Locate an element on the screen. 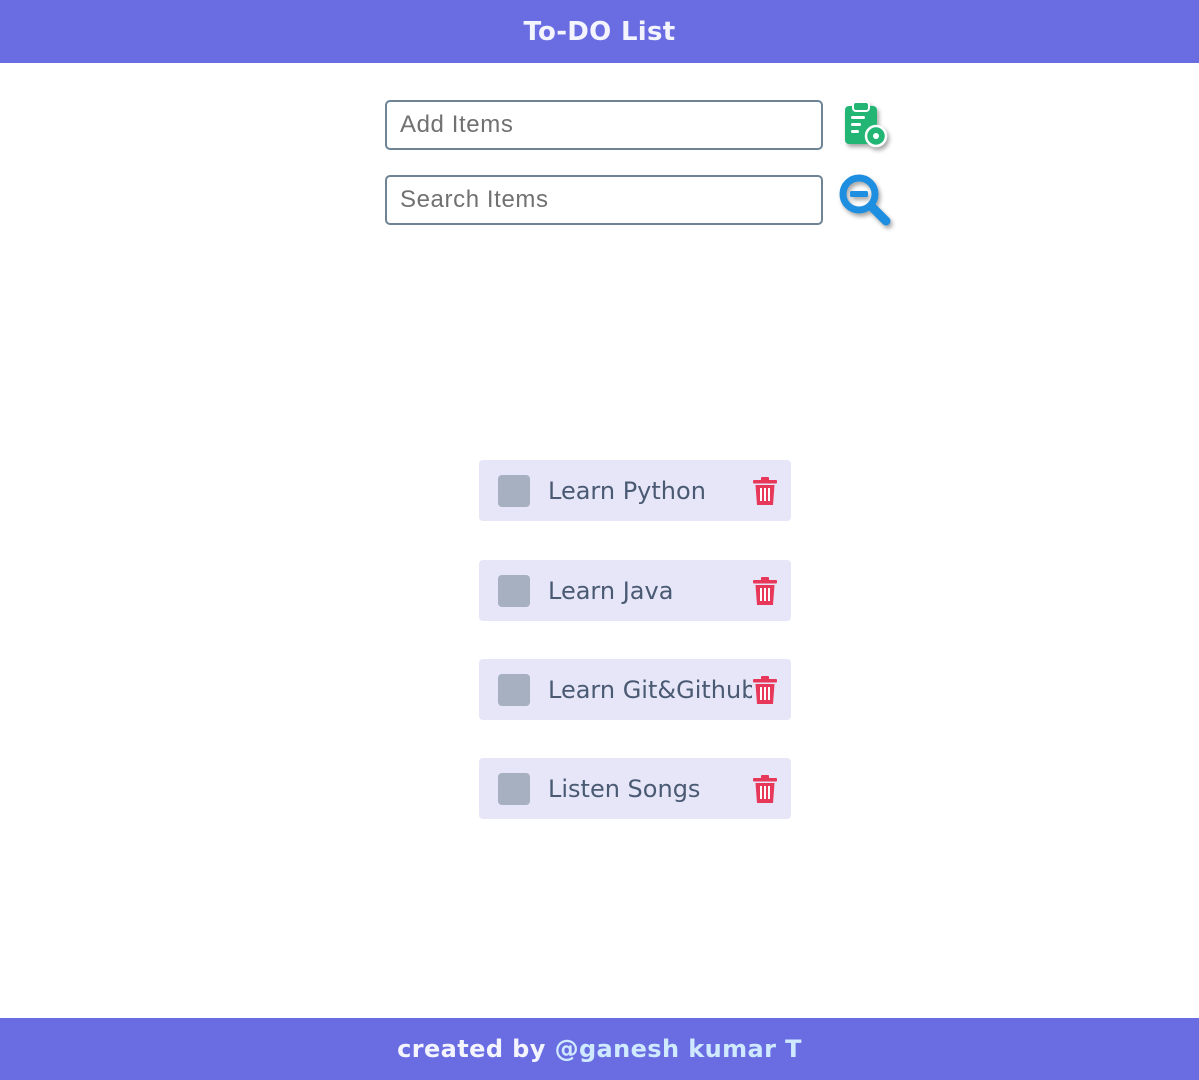 The height and width of the screenshot is (1080, 1199). search-minus-icon is located at coordinates (865, 200).